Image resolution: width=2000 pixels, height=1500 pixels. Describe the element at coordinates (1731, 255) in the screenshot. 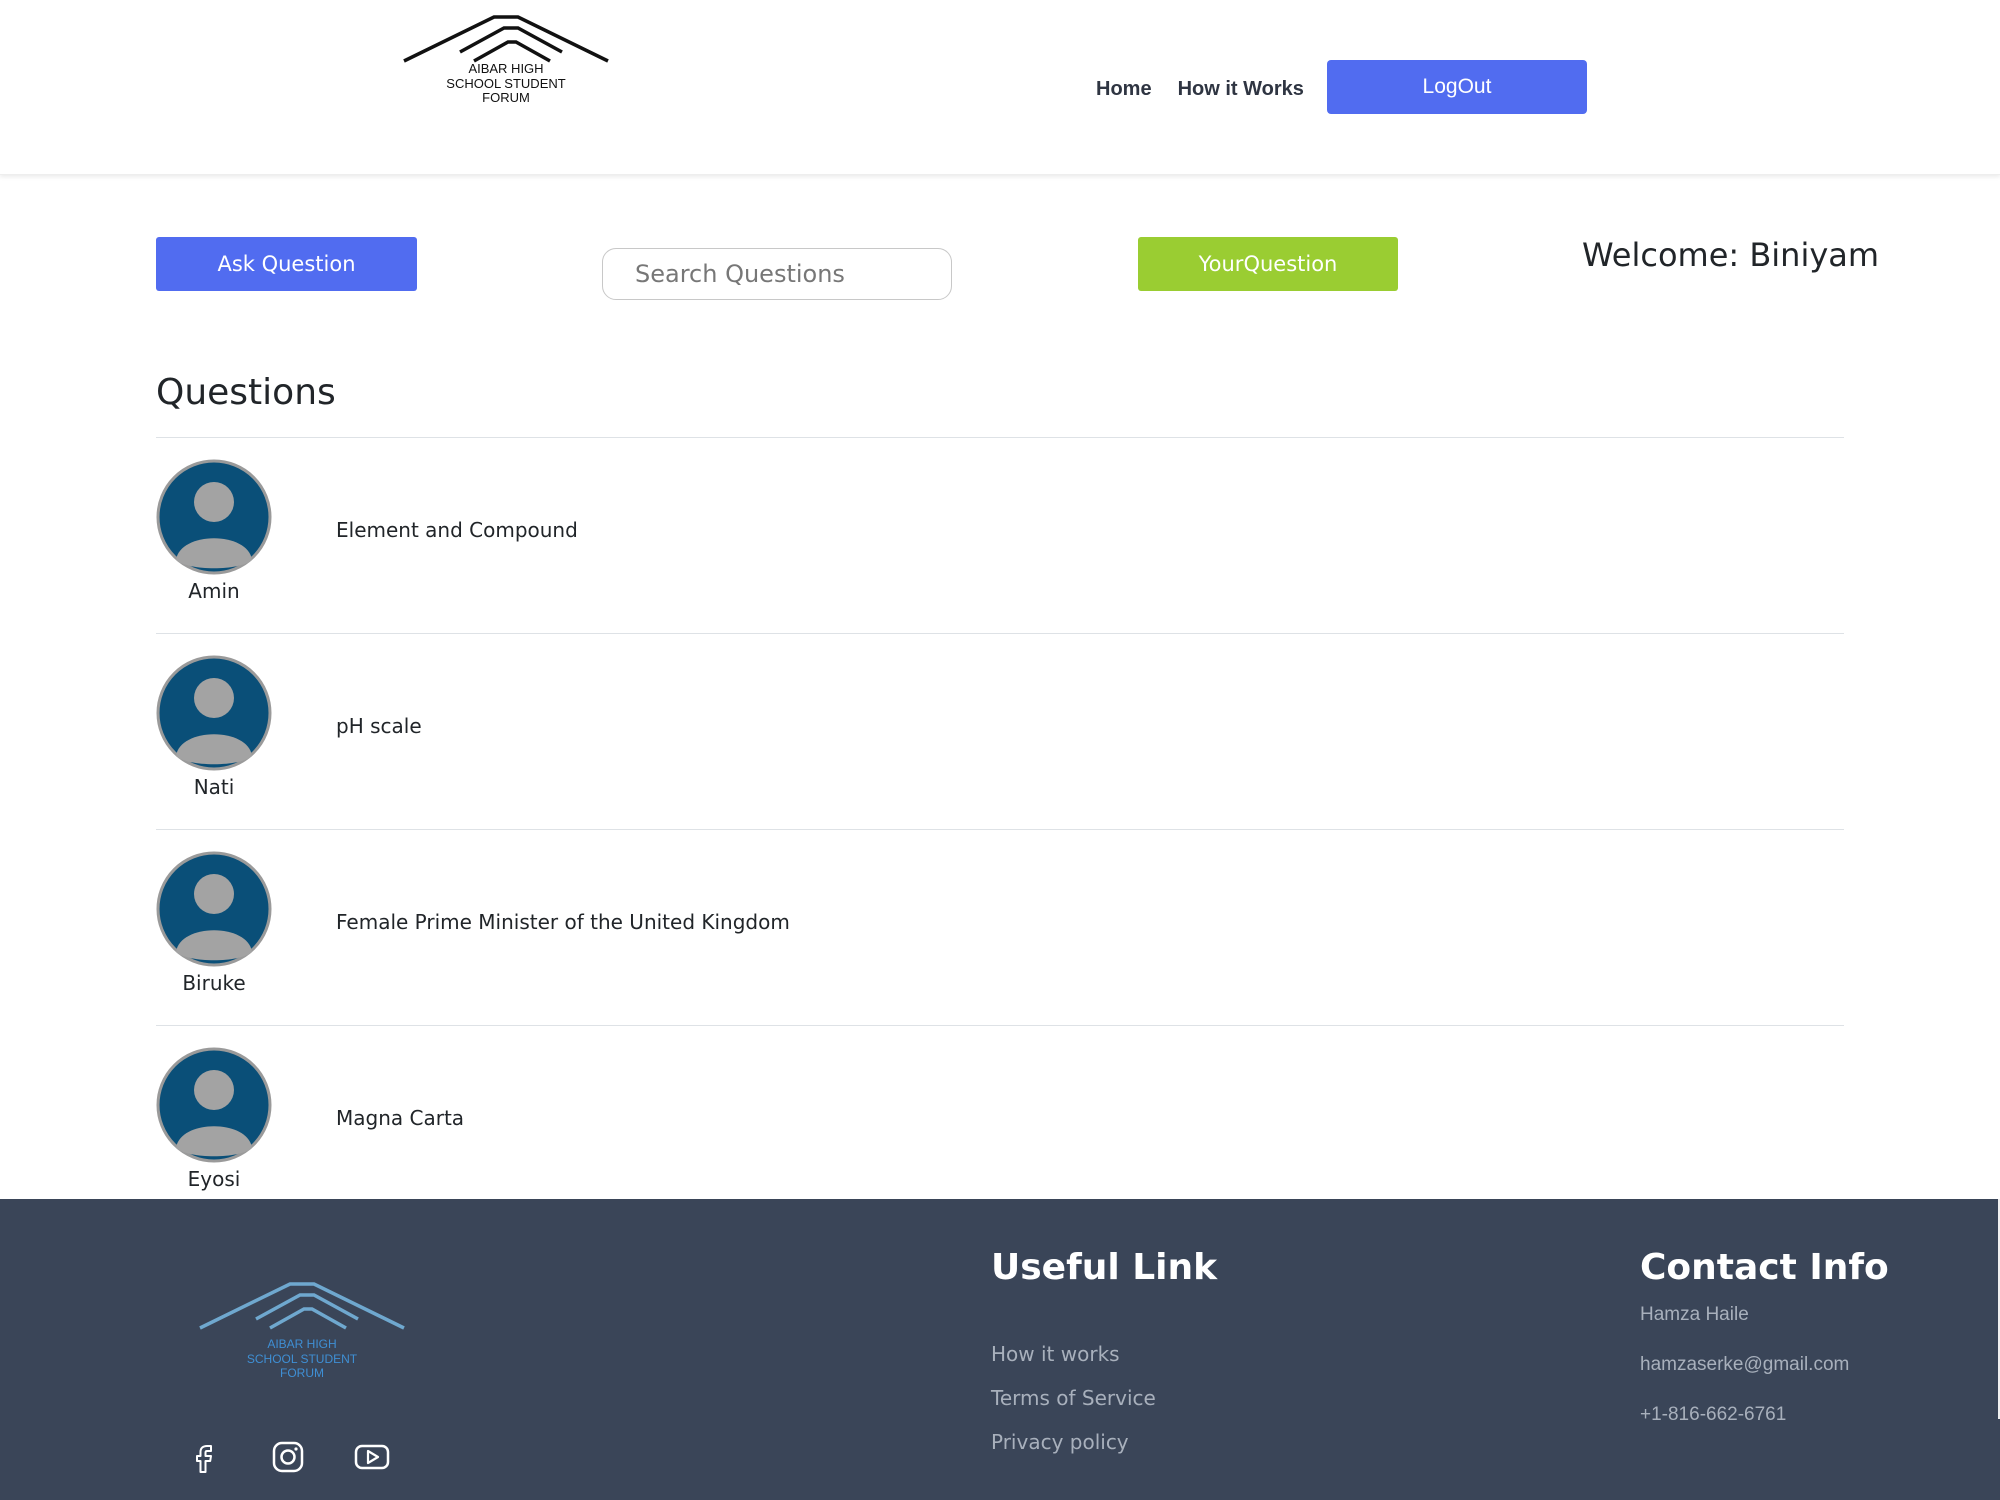

I see `welcome-message: Welcome: Biniyam` at that location.